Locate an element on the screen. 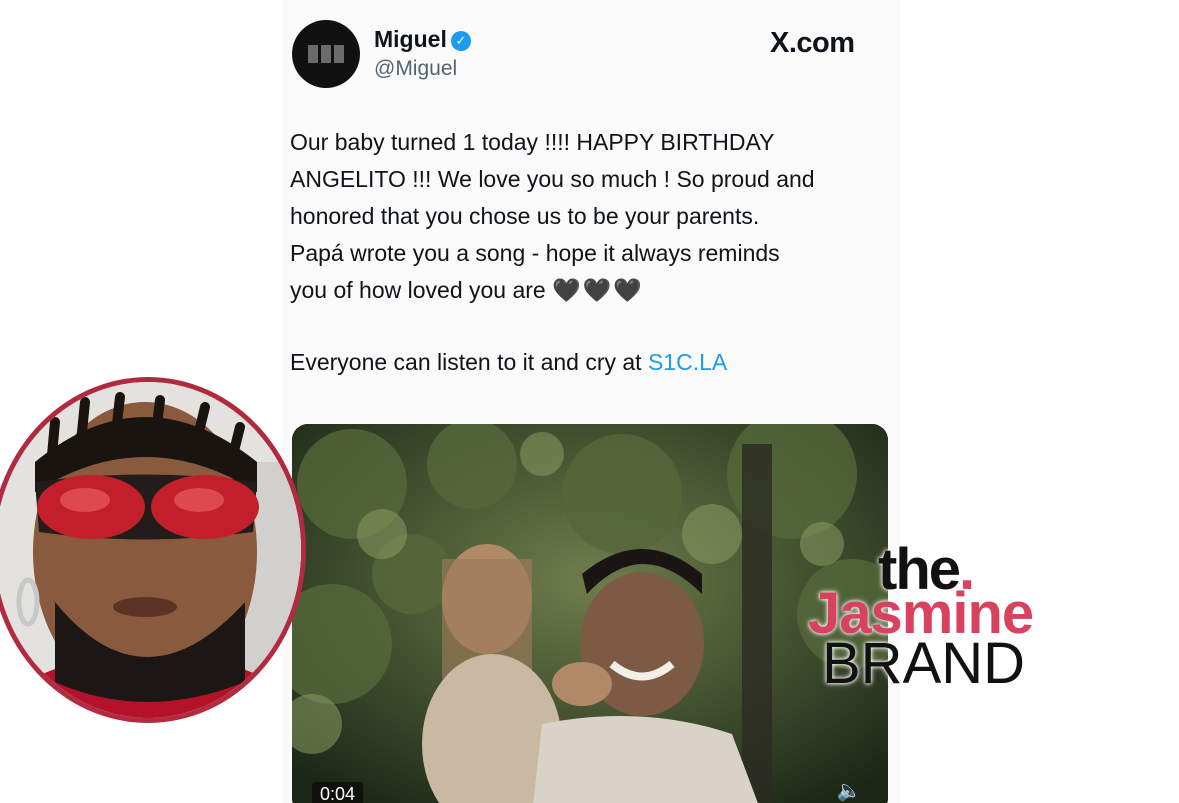  watermark-brand: BRAND is located at coordinates (924, 663).